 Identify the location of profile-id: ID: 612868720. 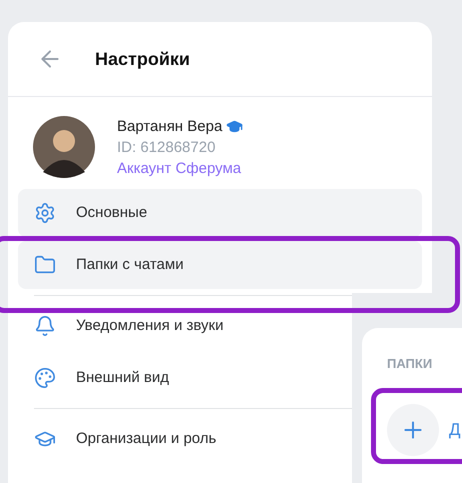
(166, 148).